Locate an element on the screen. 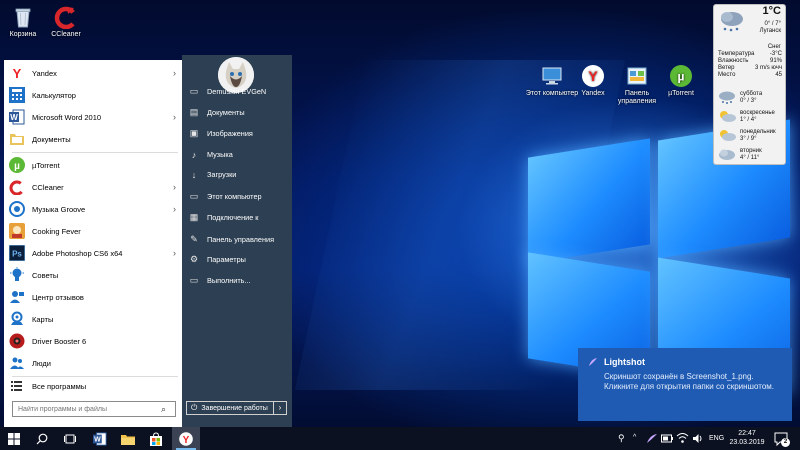 This screenshot has width=800, height=450. places-item-label: Музыка is located at coordinates (220, 154).